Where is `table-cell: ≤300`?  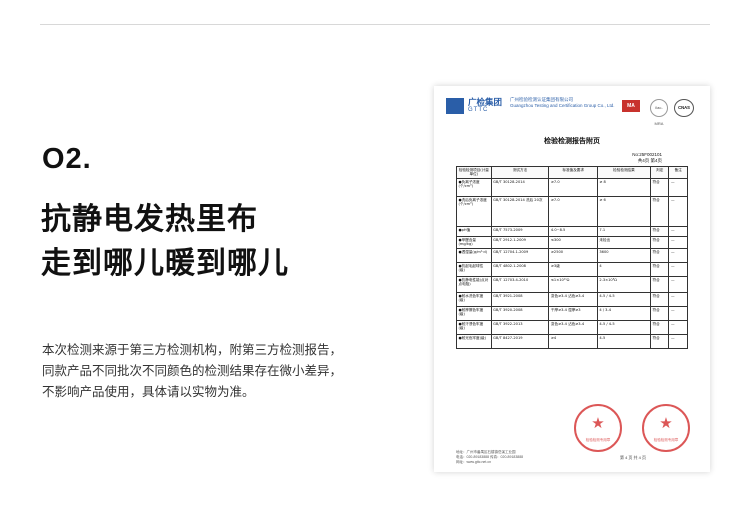
table-cell: ≤300 is located at coordinates (573, 242).